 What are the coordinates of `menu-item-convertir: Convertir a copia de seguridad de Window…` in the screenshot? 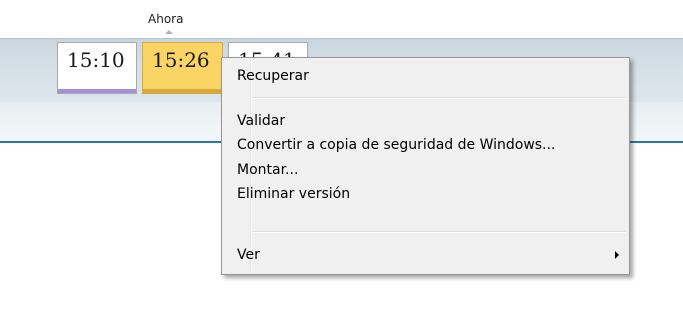 It's located at (425, 145).